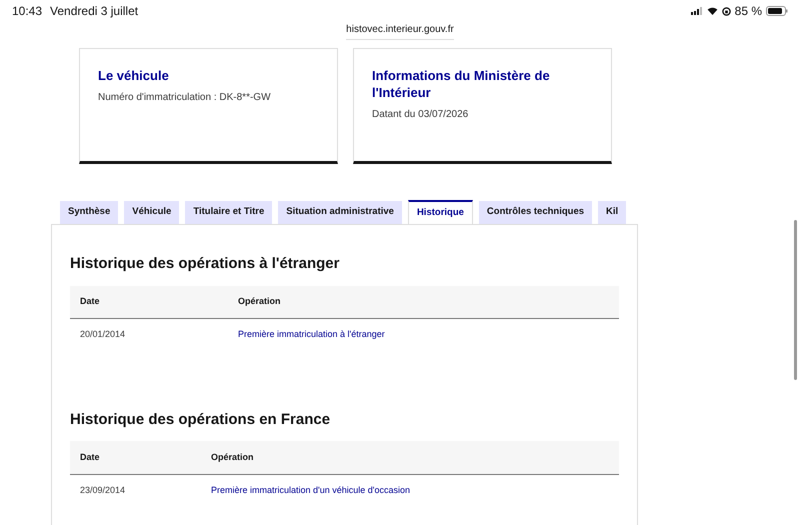 The width and height of the screenshot is (800, 525). What do you see at coordinates (748, 11) in the screenshot?
I see `battery-percent: 85 %` at bounding box center [748, 11].